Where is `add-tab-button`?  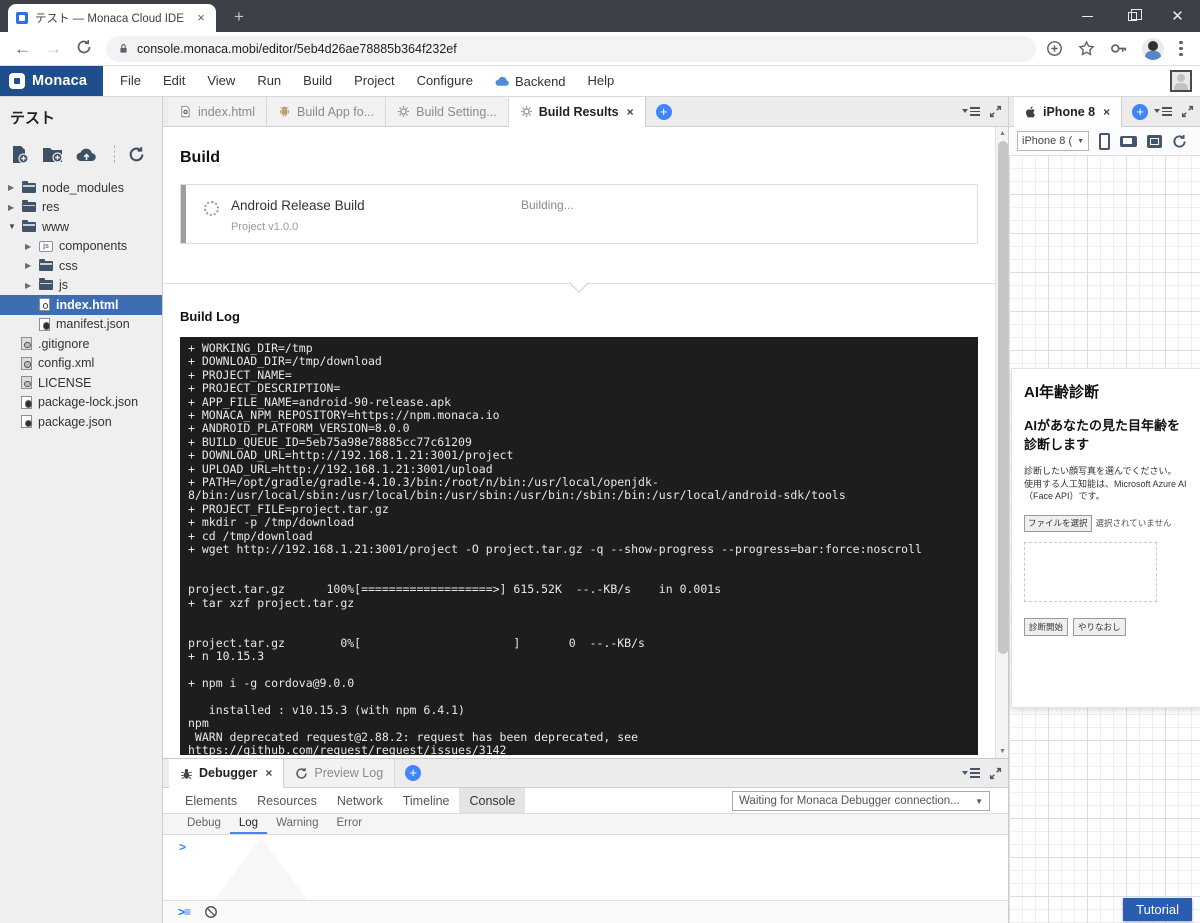
add-tab-button is located at coordinates (663, 111).